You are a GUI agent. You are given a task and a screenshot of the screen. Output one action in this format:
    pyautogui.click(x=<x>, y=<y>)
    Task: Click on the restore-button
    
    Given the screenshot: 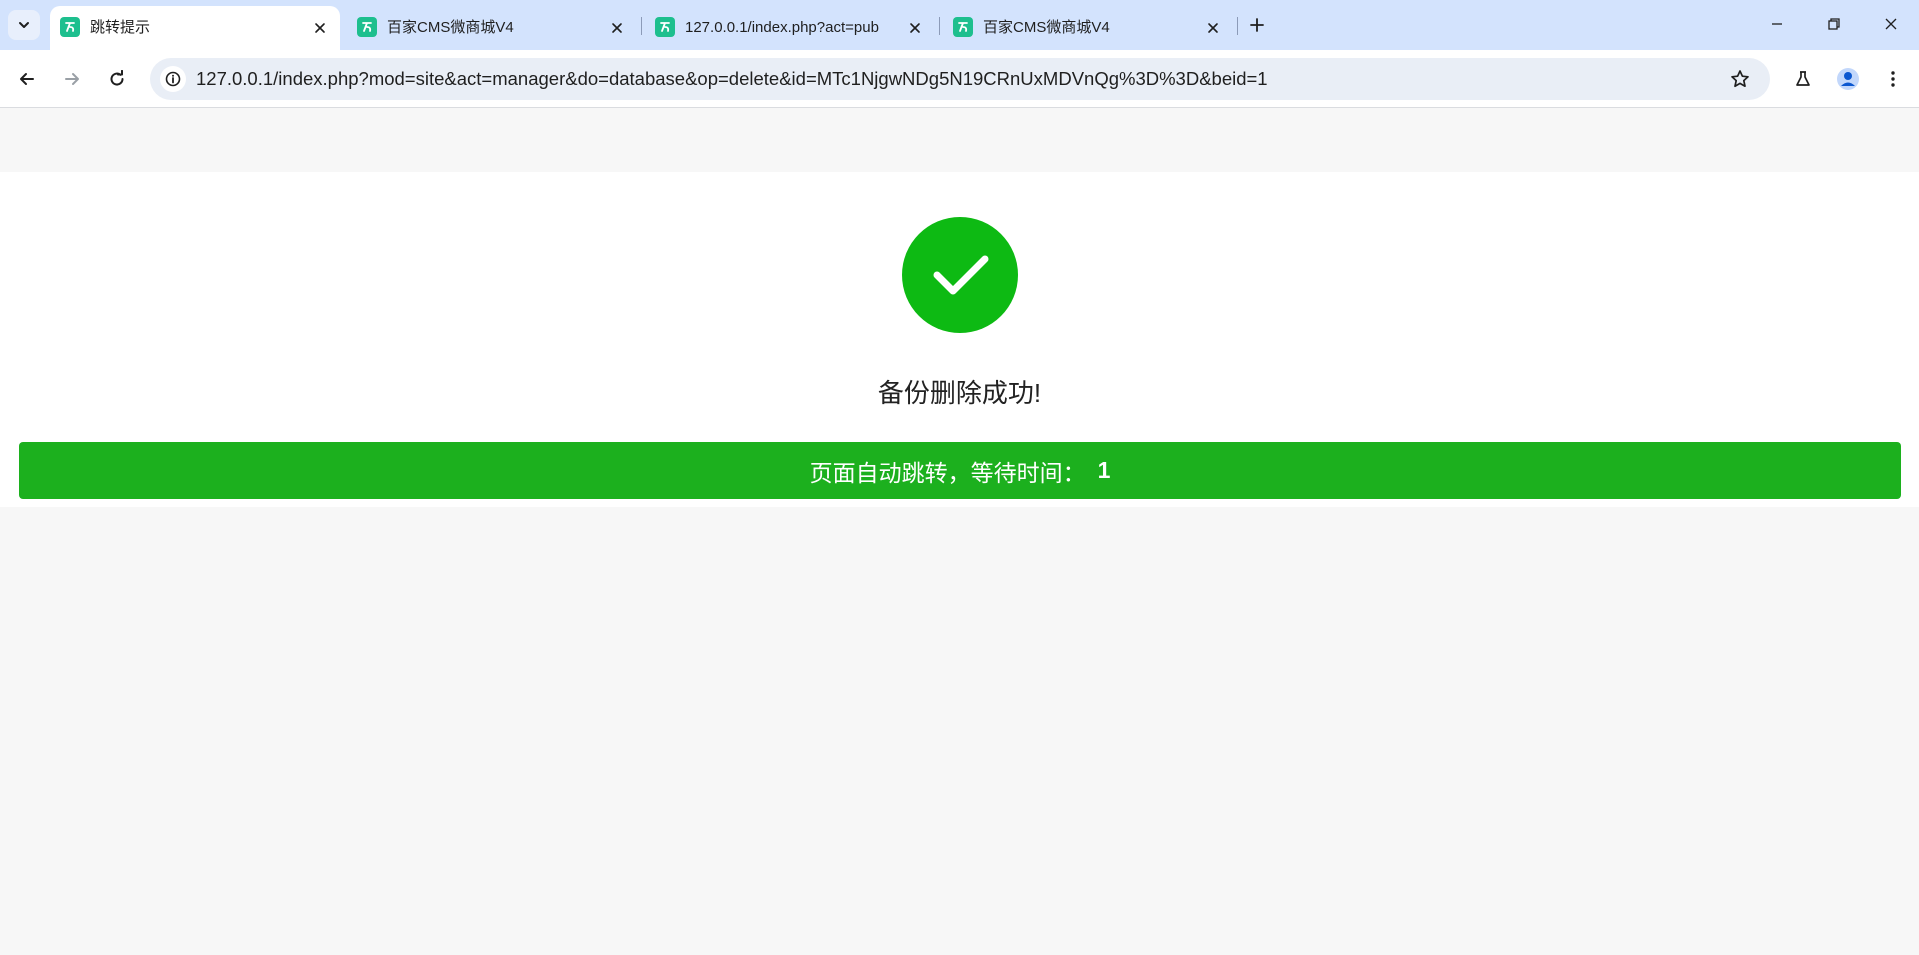 What is the action you would take?
    pyautogui.click(x=1834, y=24)
    